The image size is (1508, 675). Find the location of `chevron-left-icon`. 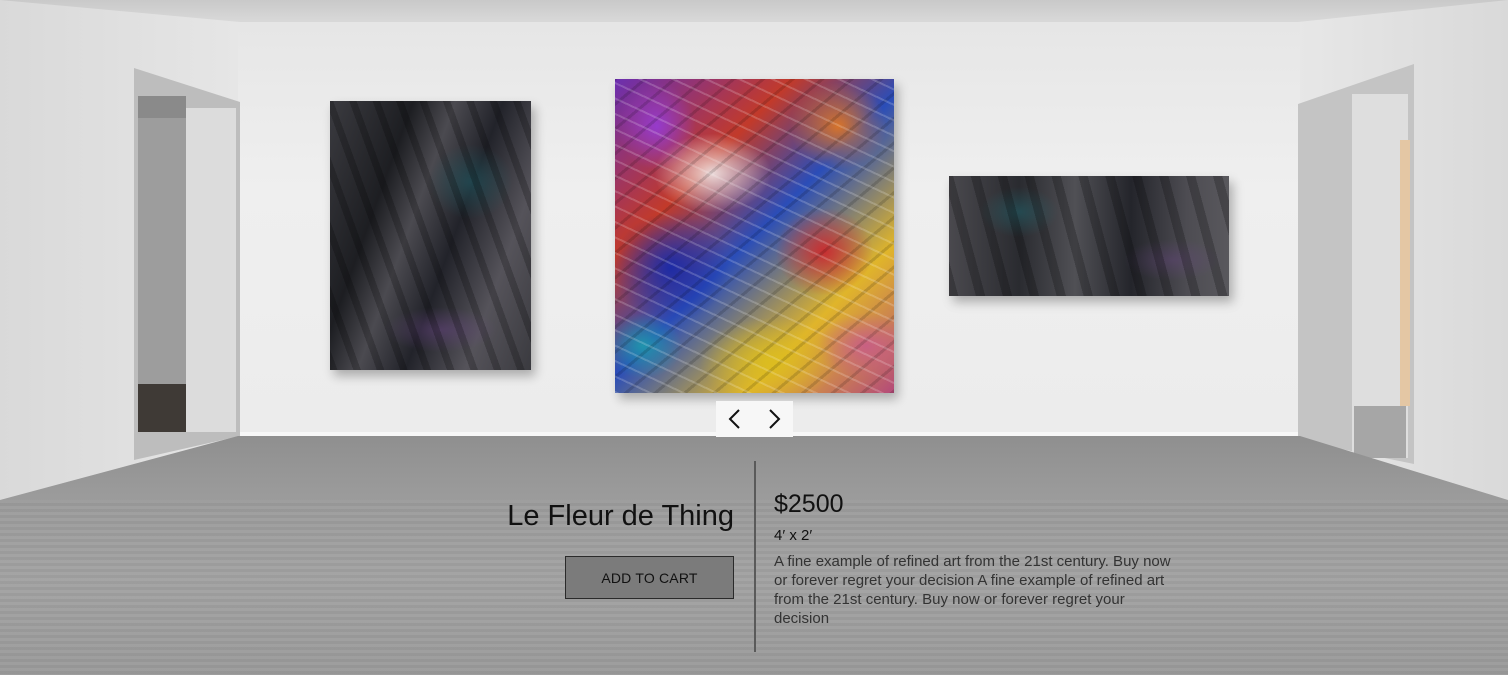

chevron-left-icon is located at coordinates (734, 419).